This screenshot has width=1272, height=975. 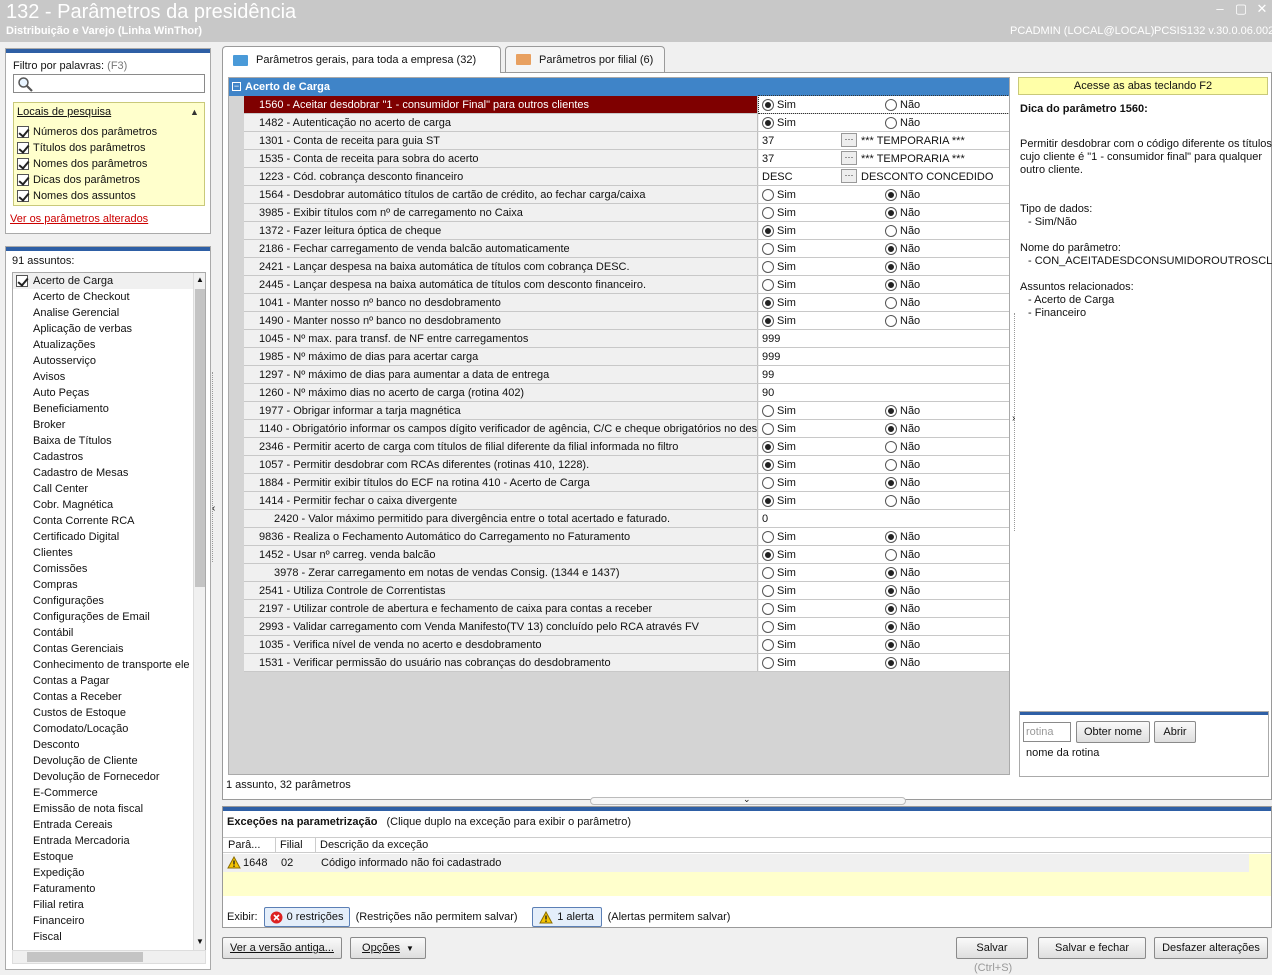 I want to click on chevron-right-icon: ›, so click(x=1013, y=418).